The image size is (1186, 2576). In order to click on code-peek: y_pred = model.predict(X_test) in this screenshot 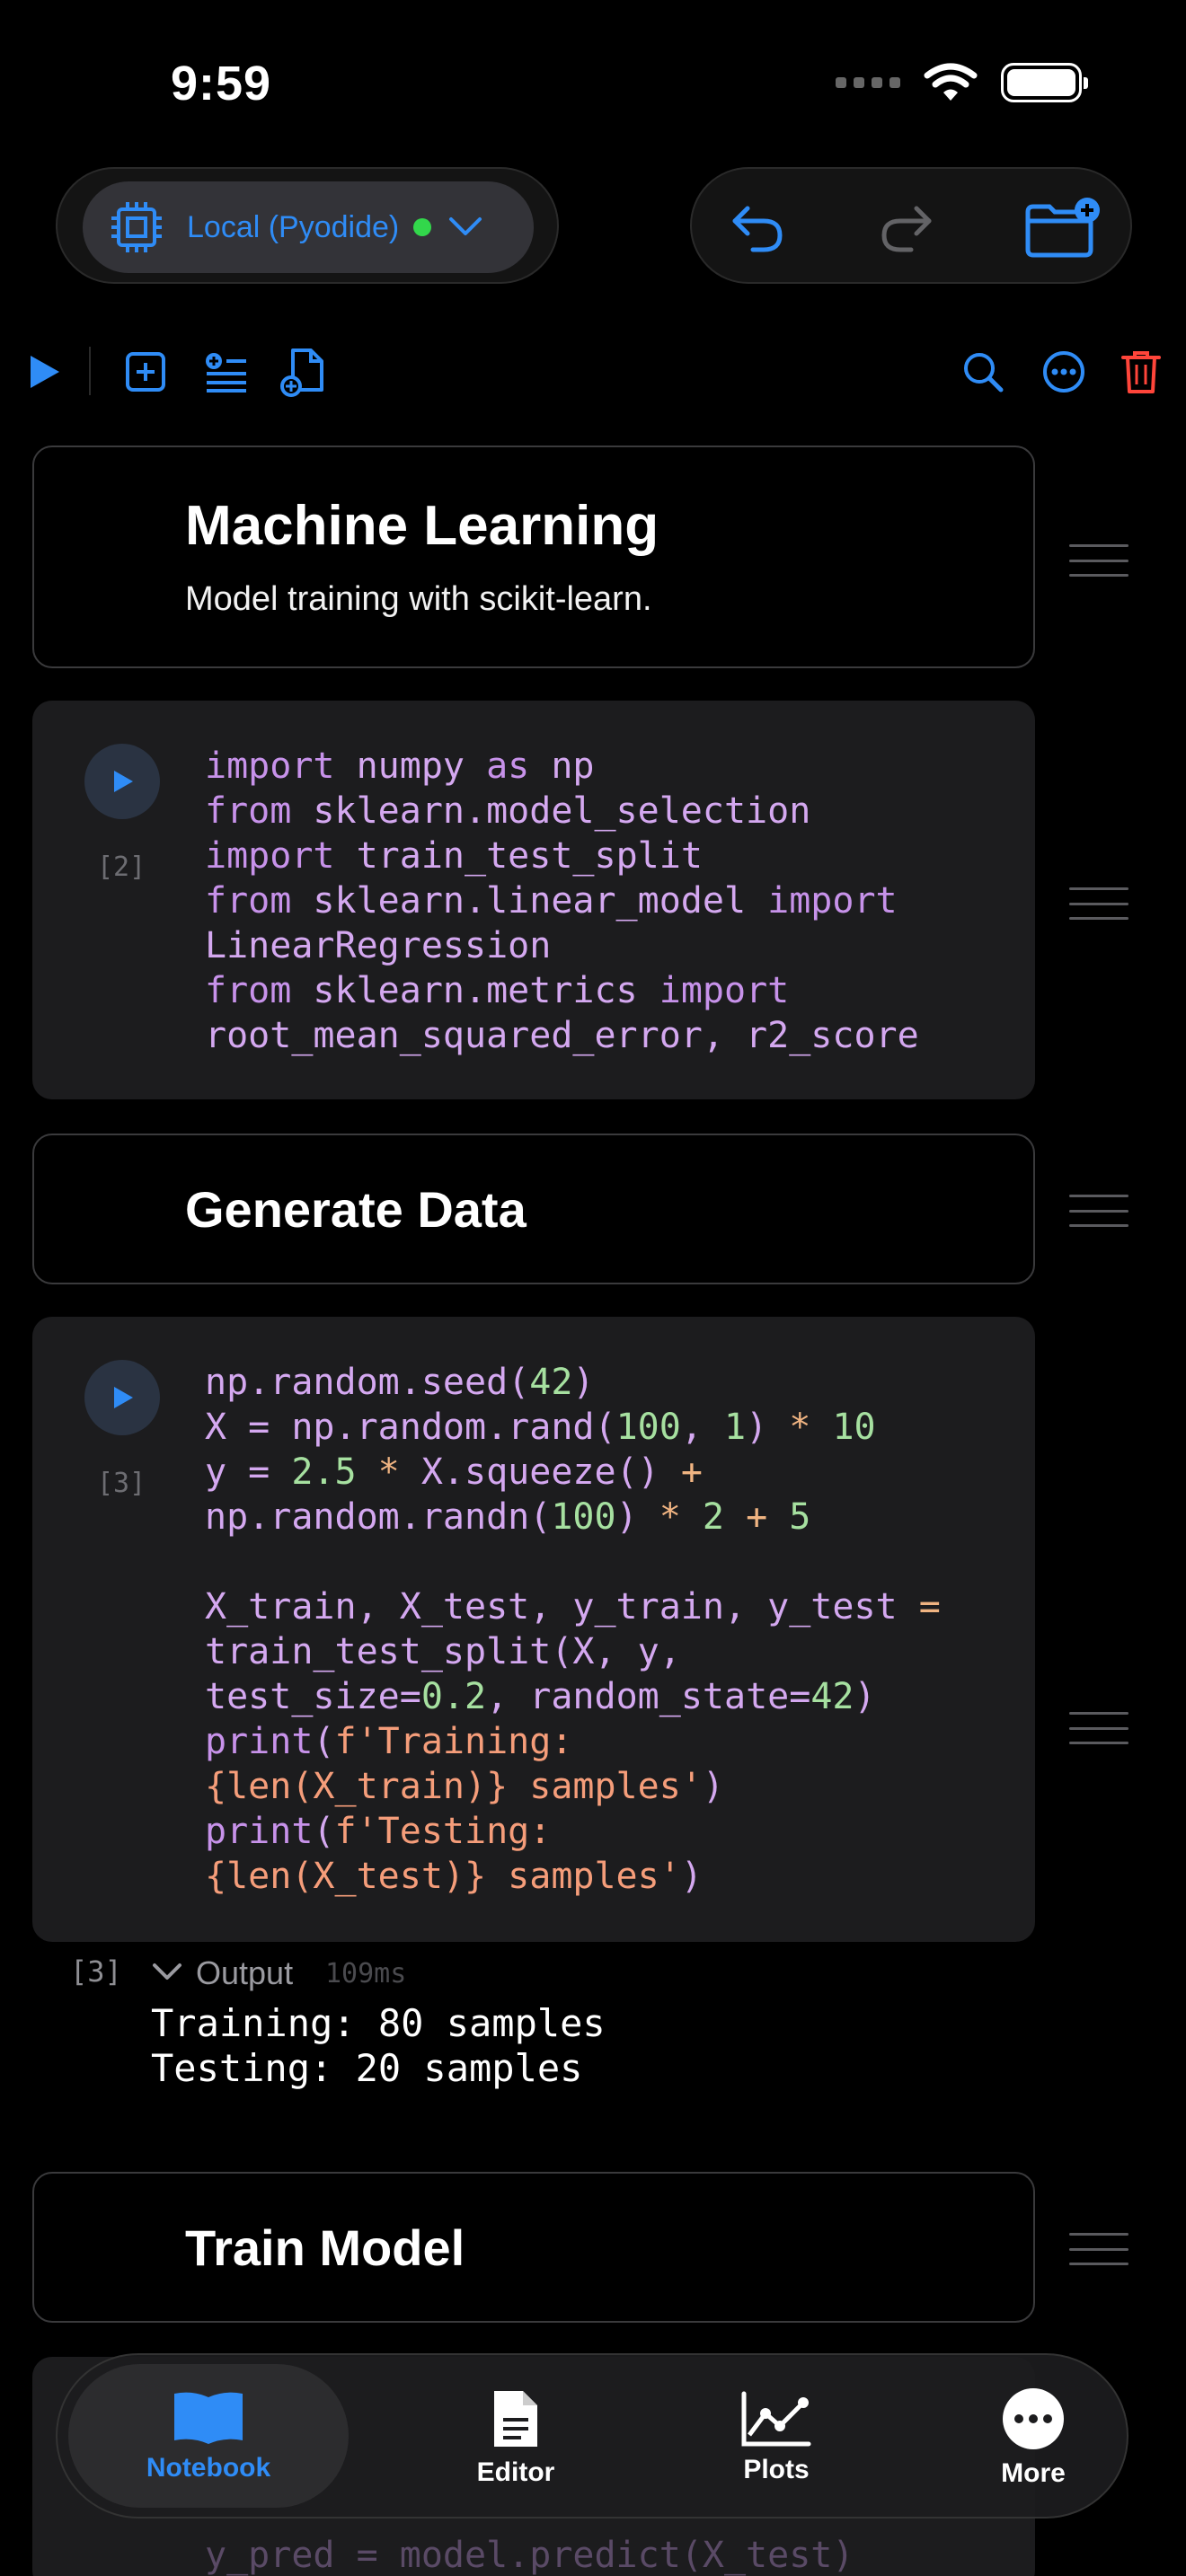, I will do `click(529, 2555)`.